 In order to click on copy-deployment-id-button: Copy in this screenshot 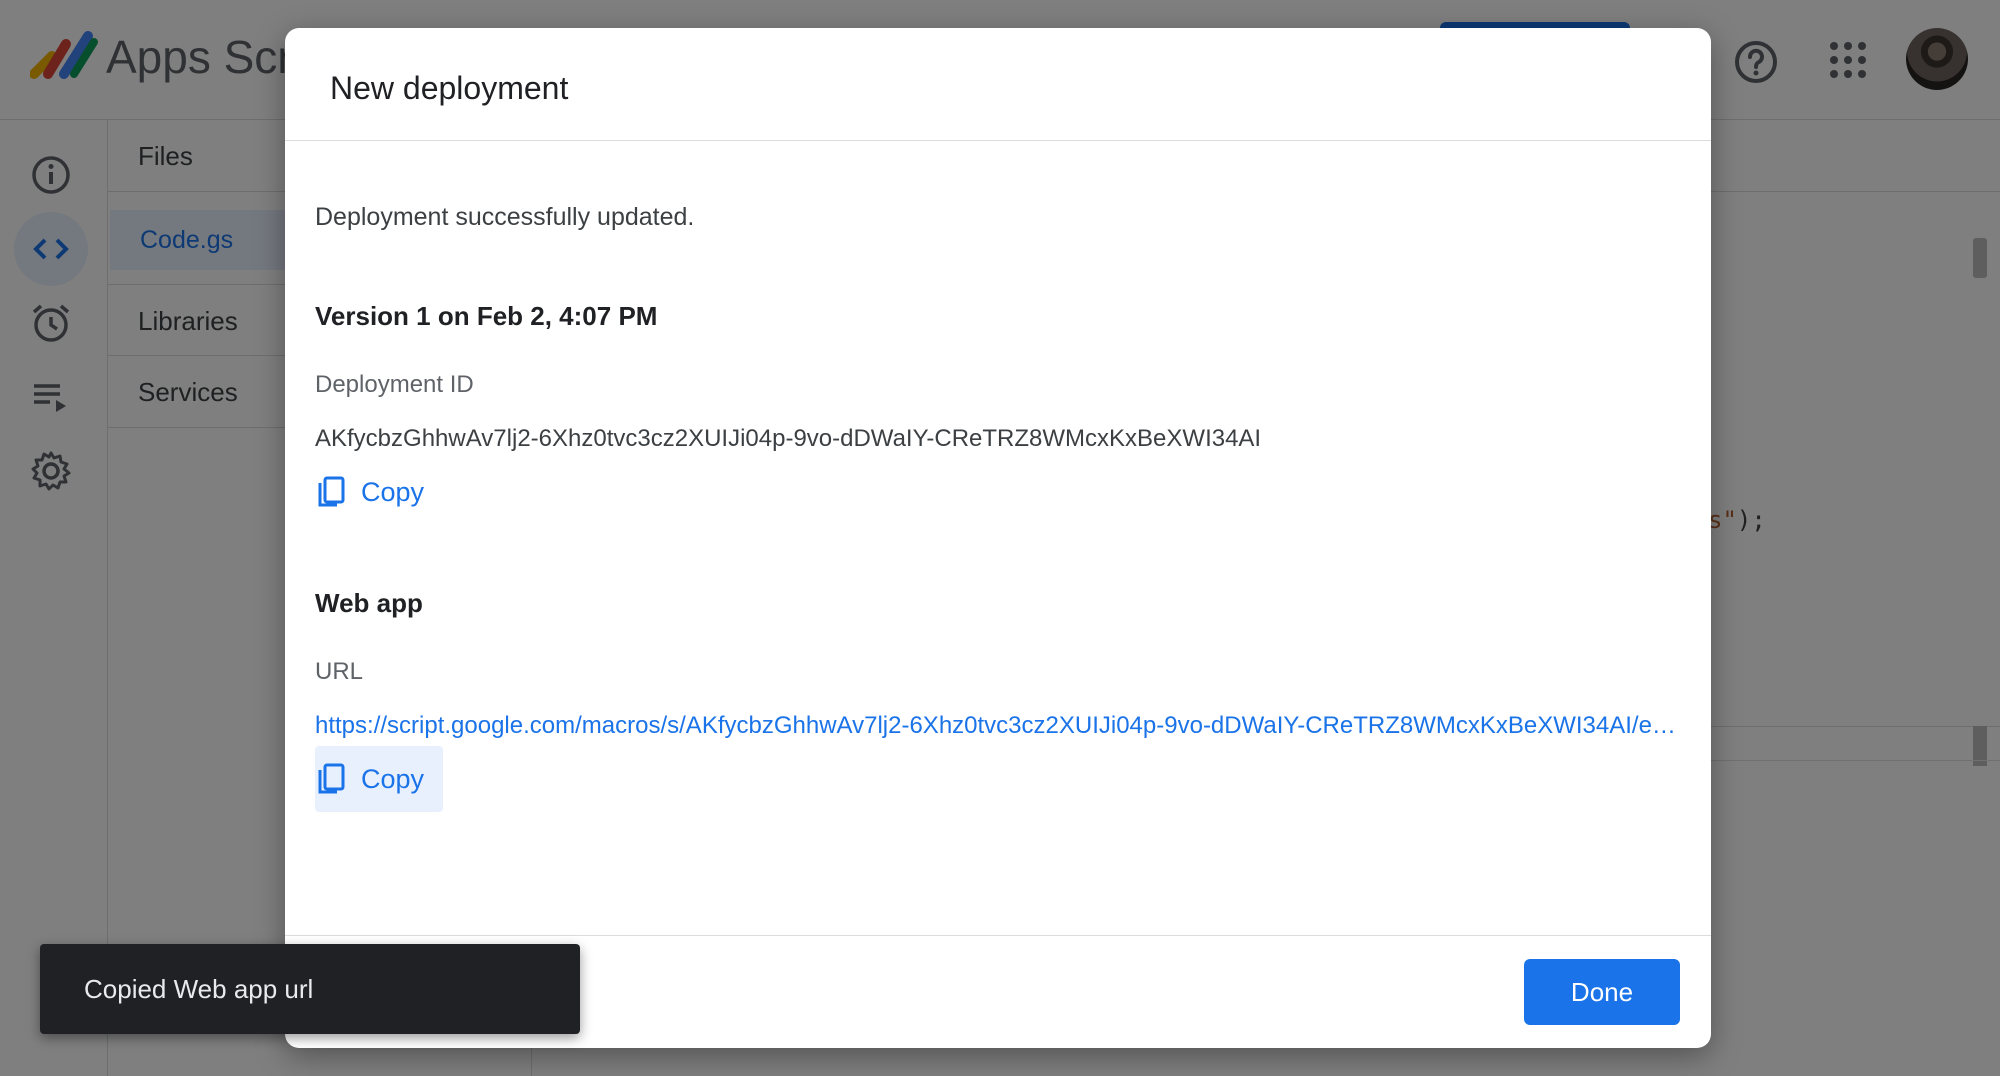, I will do `click(379, 492)`.